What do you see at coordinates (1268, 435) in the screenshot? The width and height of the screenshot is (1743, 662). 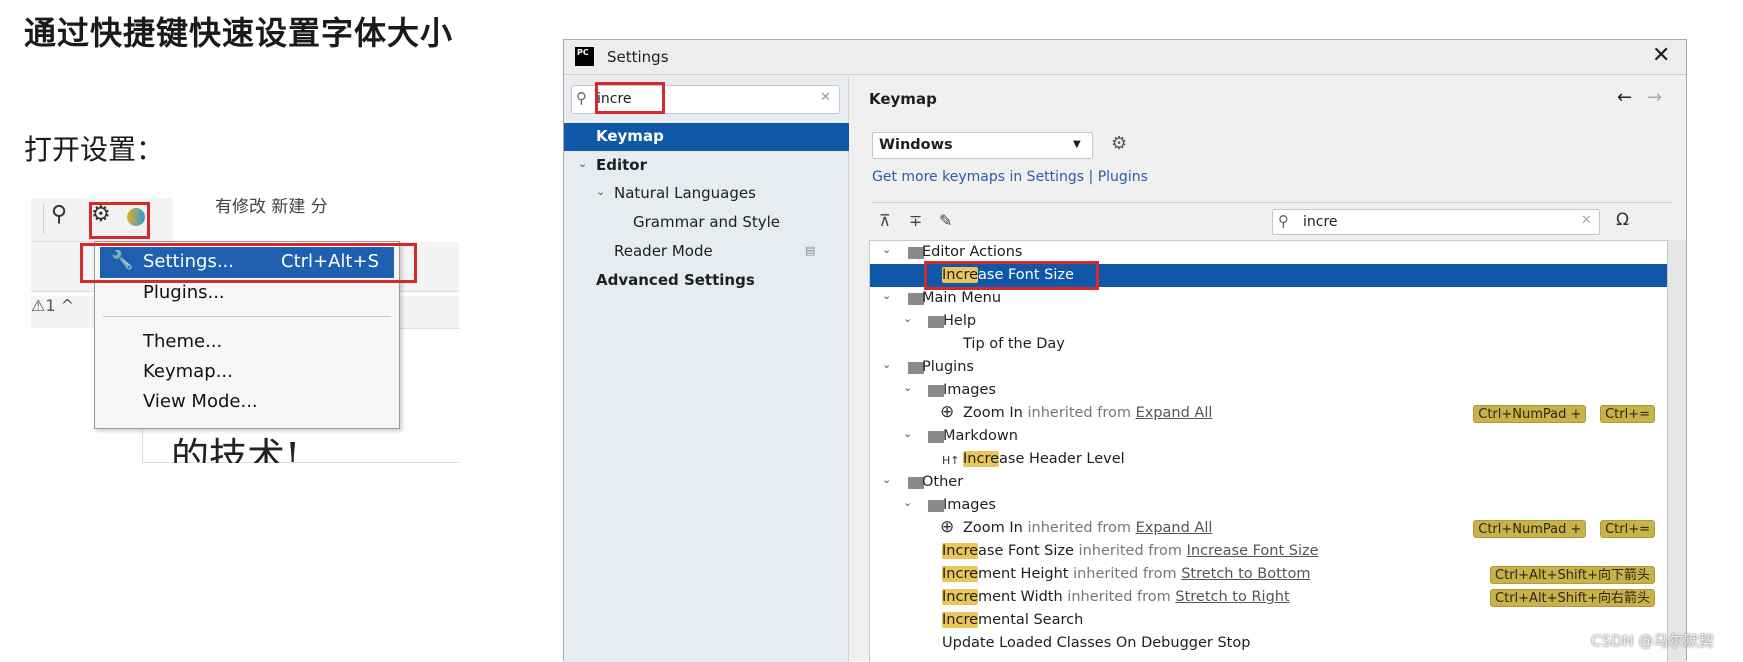 I see `tree-row: ⌄ Markdown` at bounding box center [1268, 435].